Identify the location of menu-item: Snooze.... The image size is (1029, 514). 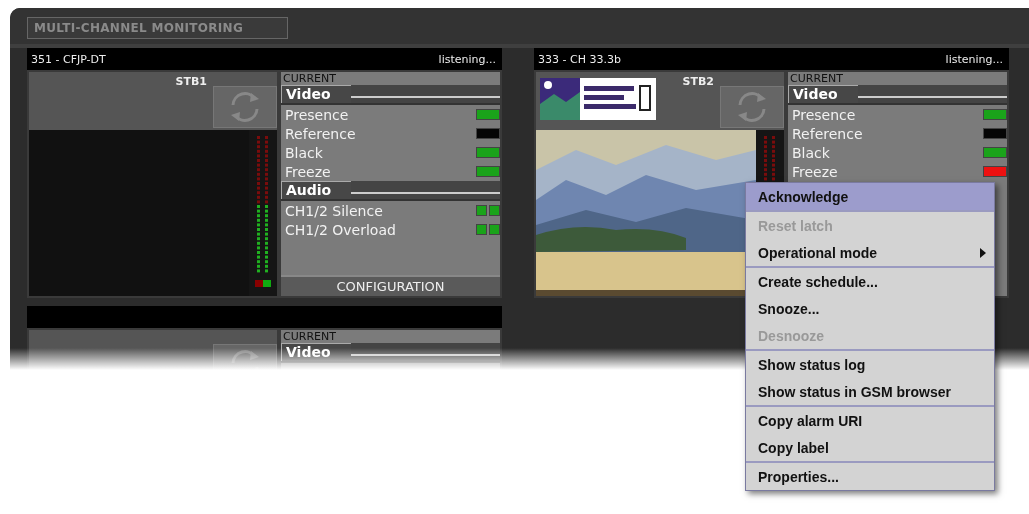
(870, 308).